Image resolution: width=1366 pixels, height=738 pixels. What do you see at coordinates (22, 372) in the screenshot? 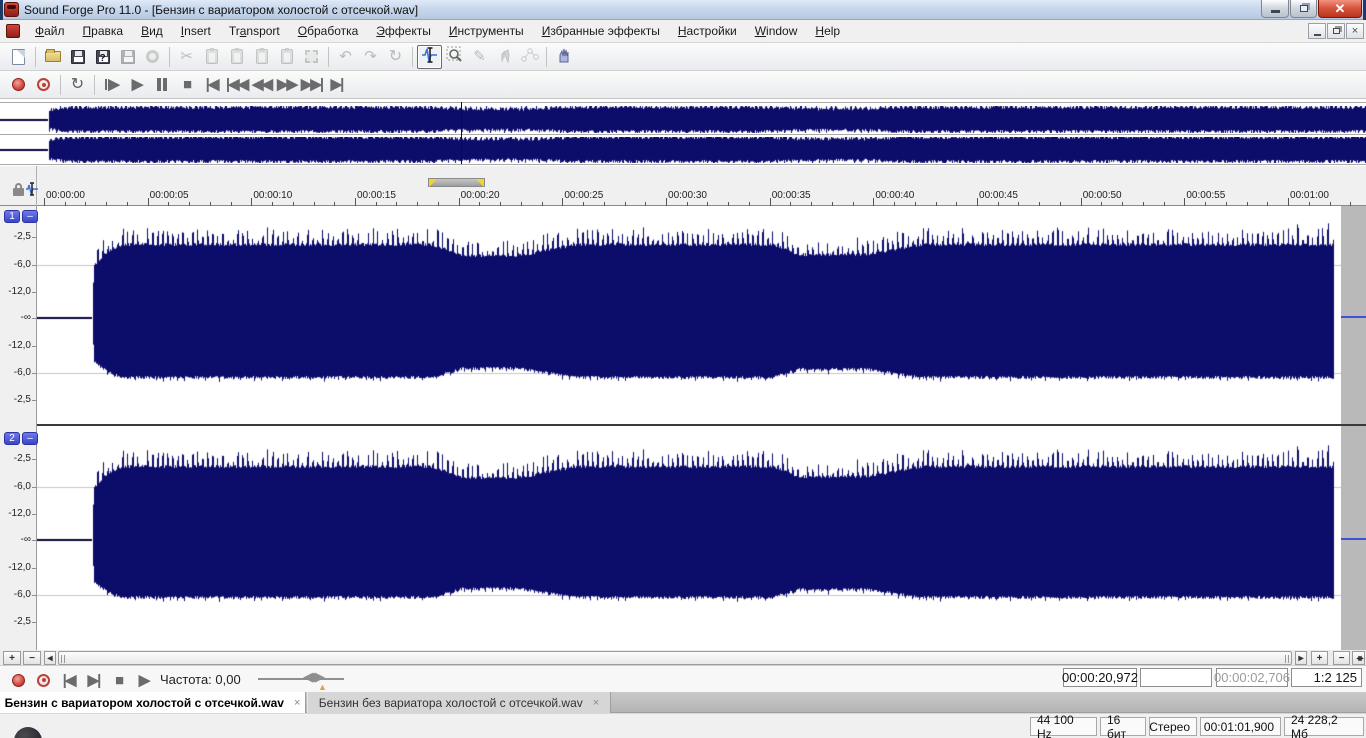
I see `db-scale-label: -6,0` at bounding box center [22, 372].